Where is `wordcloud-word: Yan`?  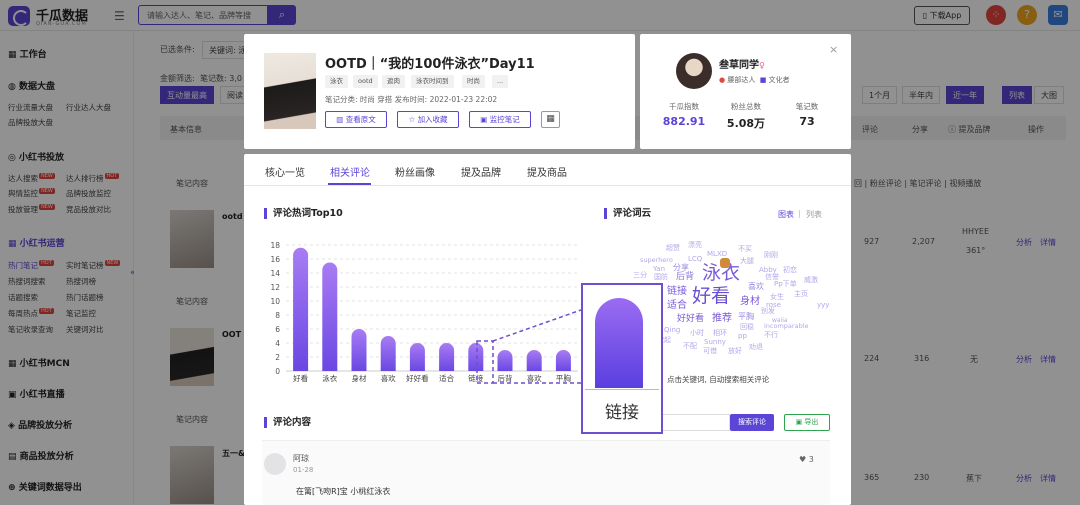
wordcloud-word: Yan is located at coordinates (659, 269).